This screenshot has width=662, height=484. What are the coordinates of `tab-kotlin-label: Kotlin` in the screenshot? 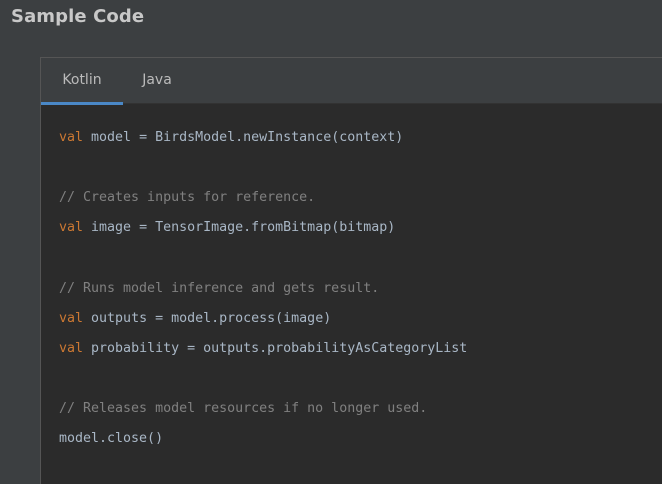 It's located at (82, 80).